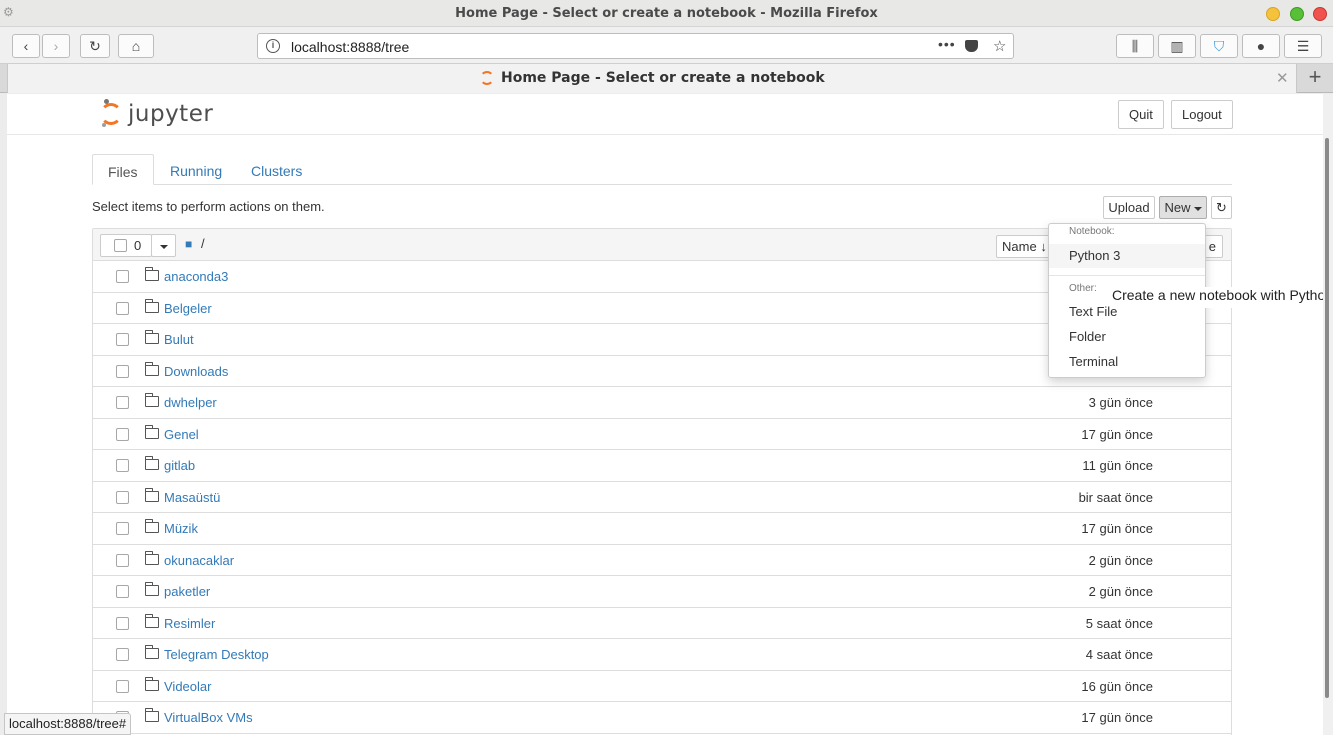 This screenshot has height=735, width=1333. I want to click on quit-button: Quit, so click(1141, 114).